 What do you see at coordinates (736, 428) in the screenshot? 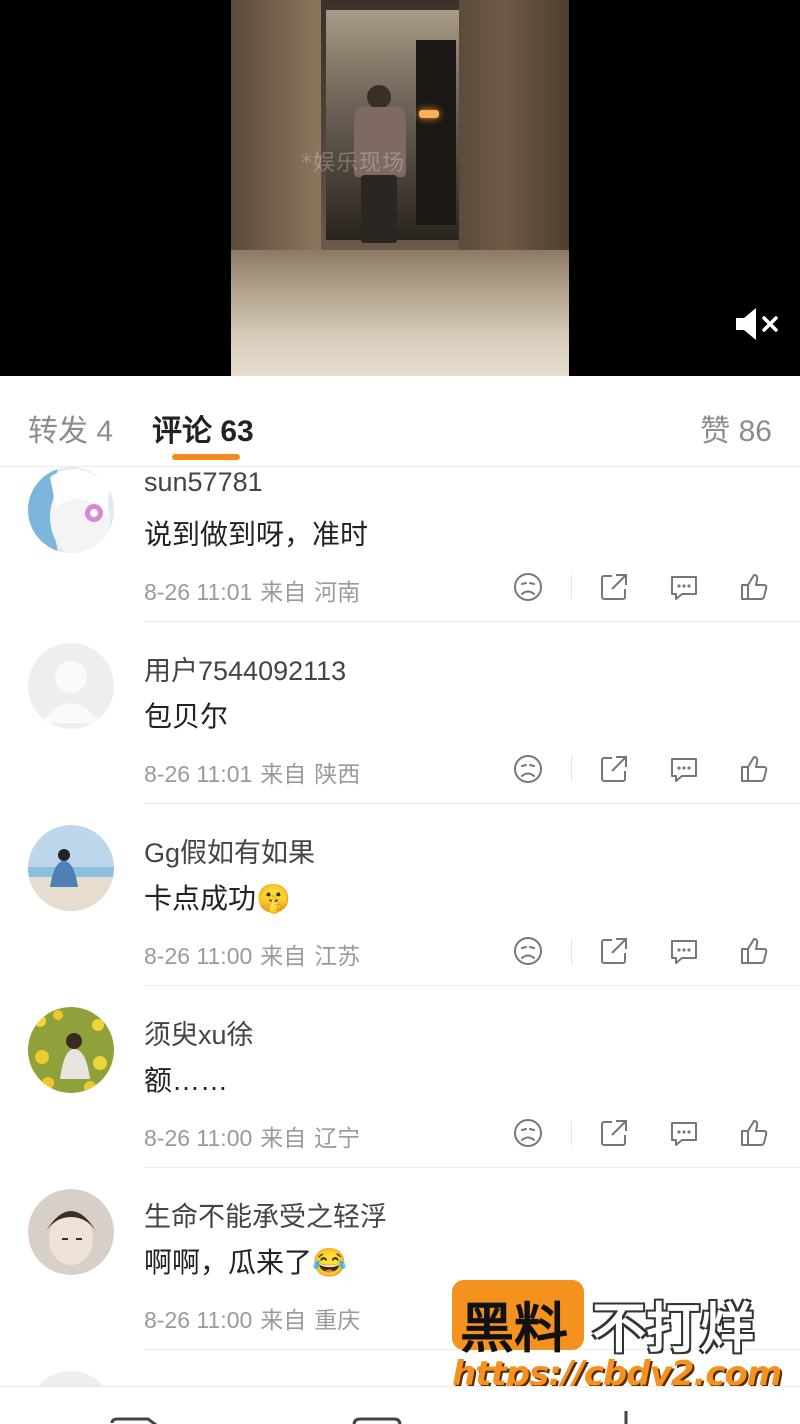
I see `tab-likes: 赞 86` at bounding box center [736, 428].